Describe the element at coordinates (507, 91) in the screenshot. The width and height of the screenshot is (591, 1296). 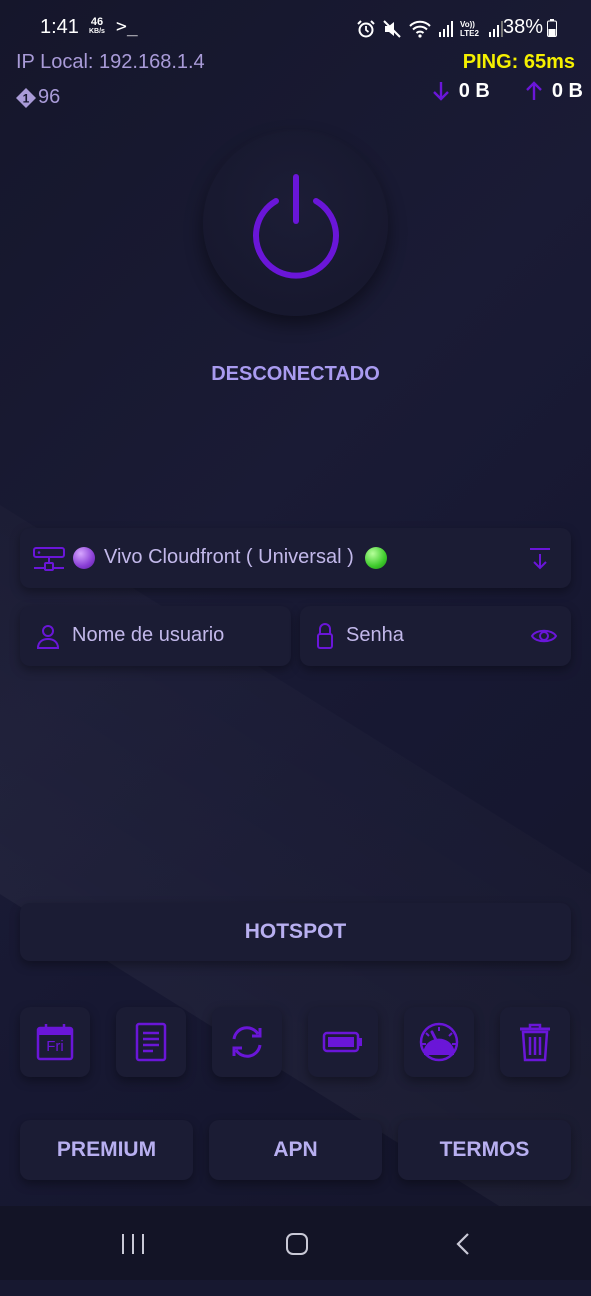
I see `traffic-stats: 0 B 0 B` at that location.